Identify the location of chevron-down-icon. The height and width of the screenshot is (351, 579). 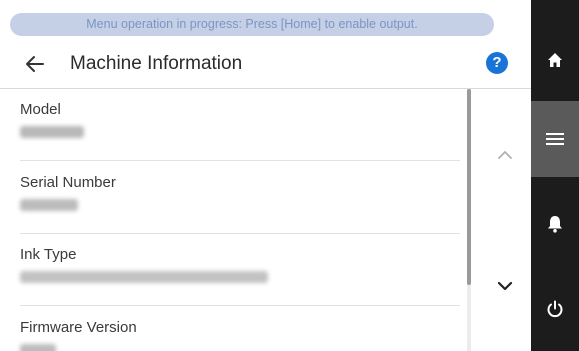
(505, 286).